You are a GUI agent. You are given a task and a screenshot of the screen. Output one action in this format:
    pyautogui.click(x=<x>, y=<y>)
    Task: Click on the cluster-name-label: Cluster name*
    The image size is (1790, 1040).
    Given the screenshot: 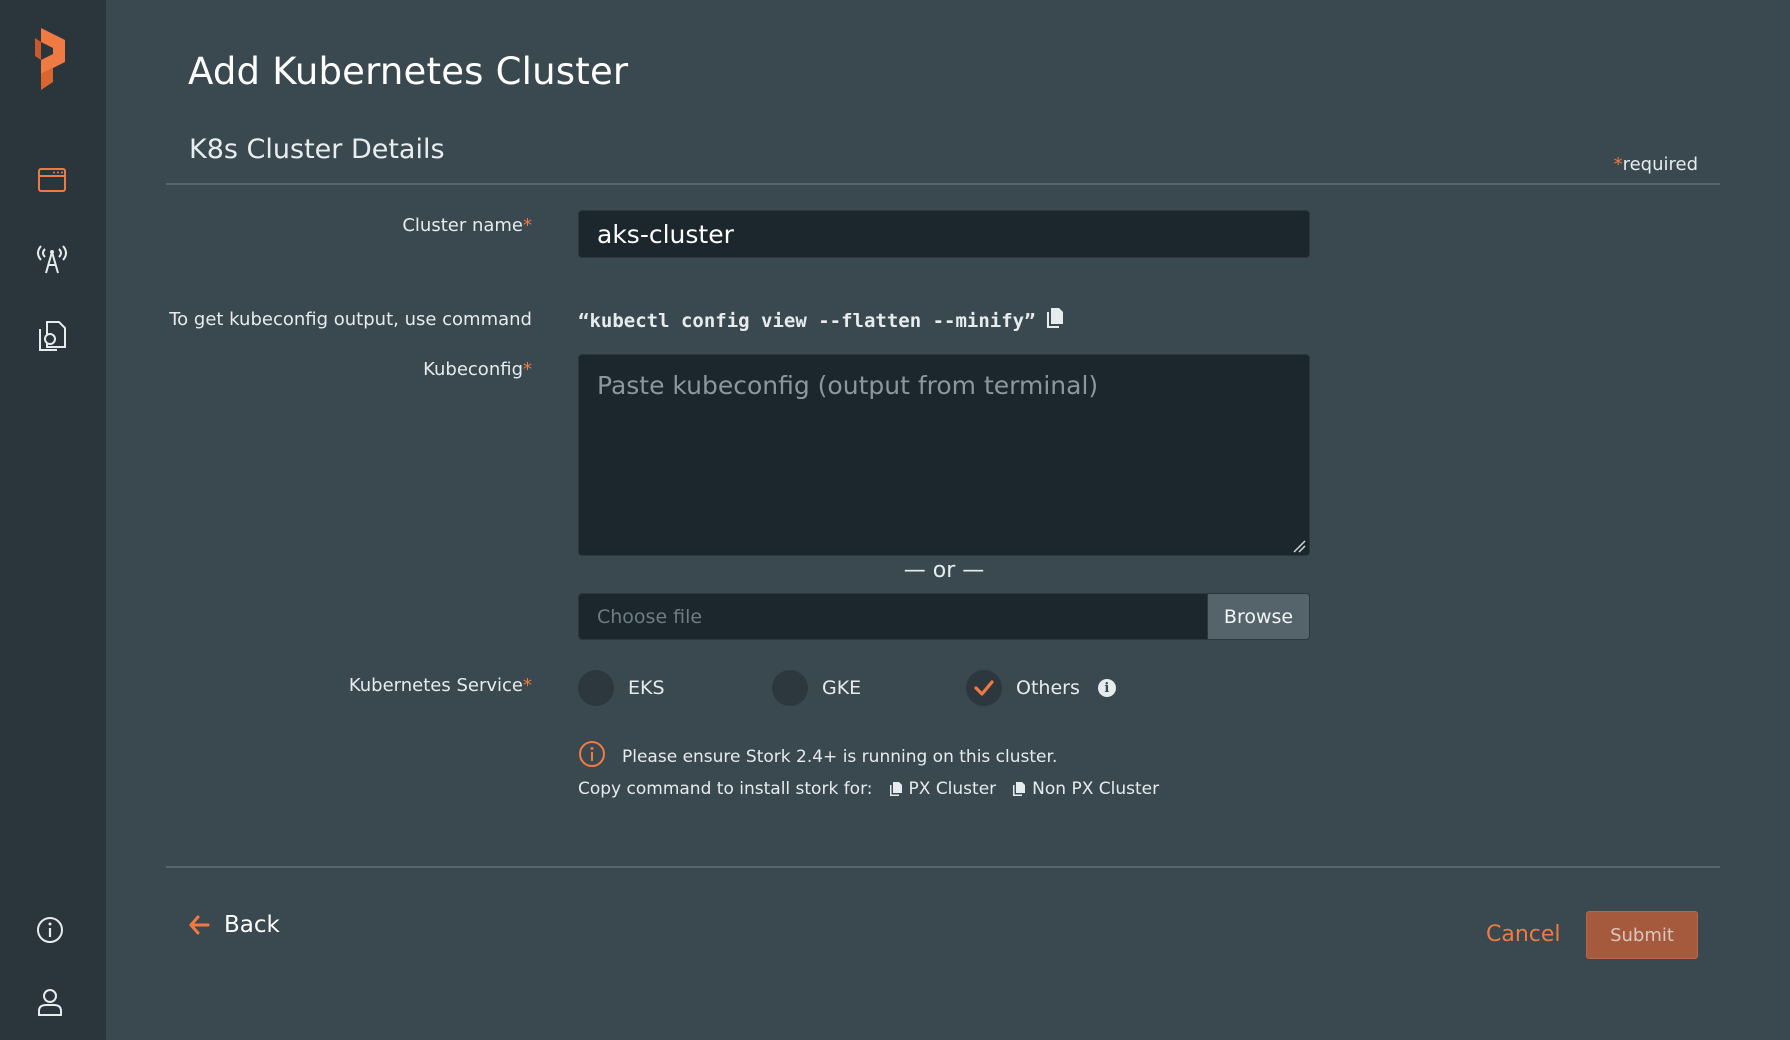 What is the action you would take?
    pyautogui.click(x=467, y=225)
    